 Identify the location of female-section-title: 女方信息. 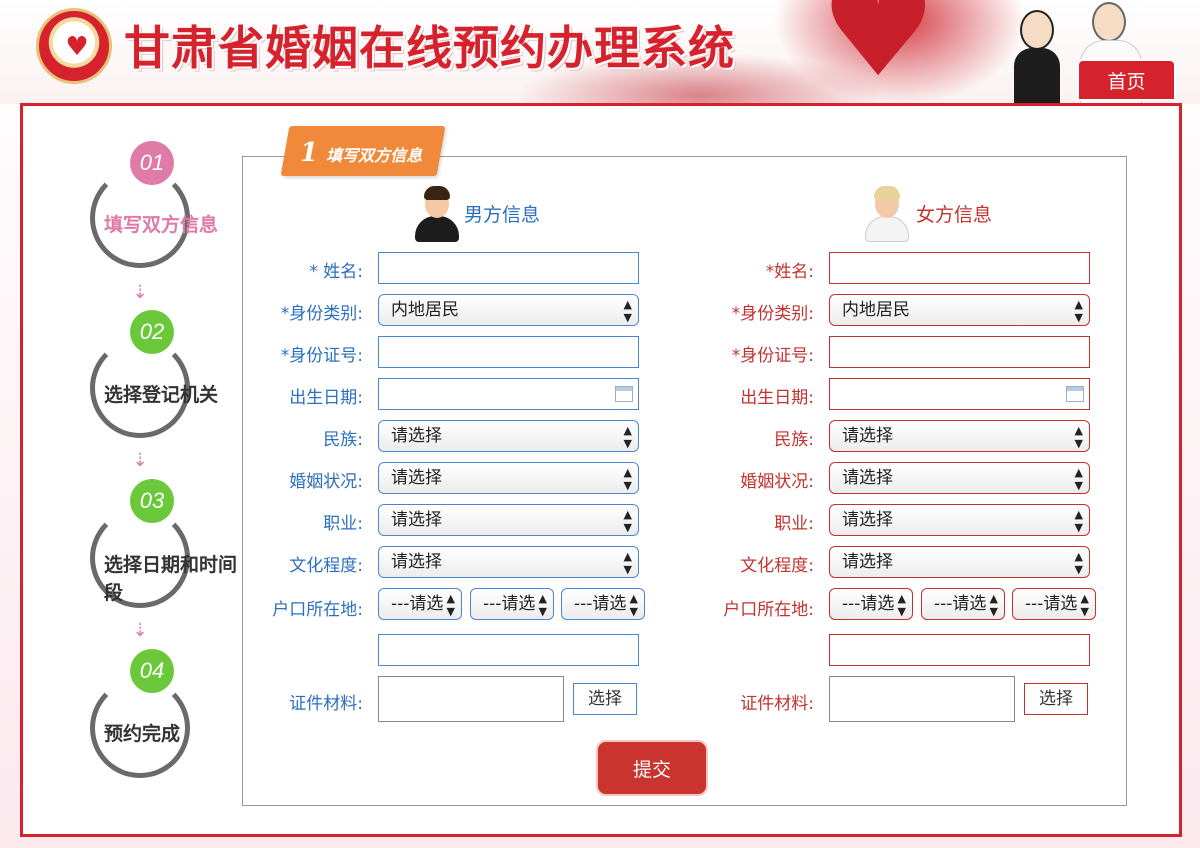
(954, 215).